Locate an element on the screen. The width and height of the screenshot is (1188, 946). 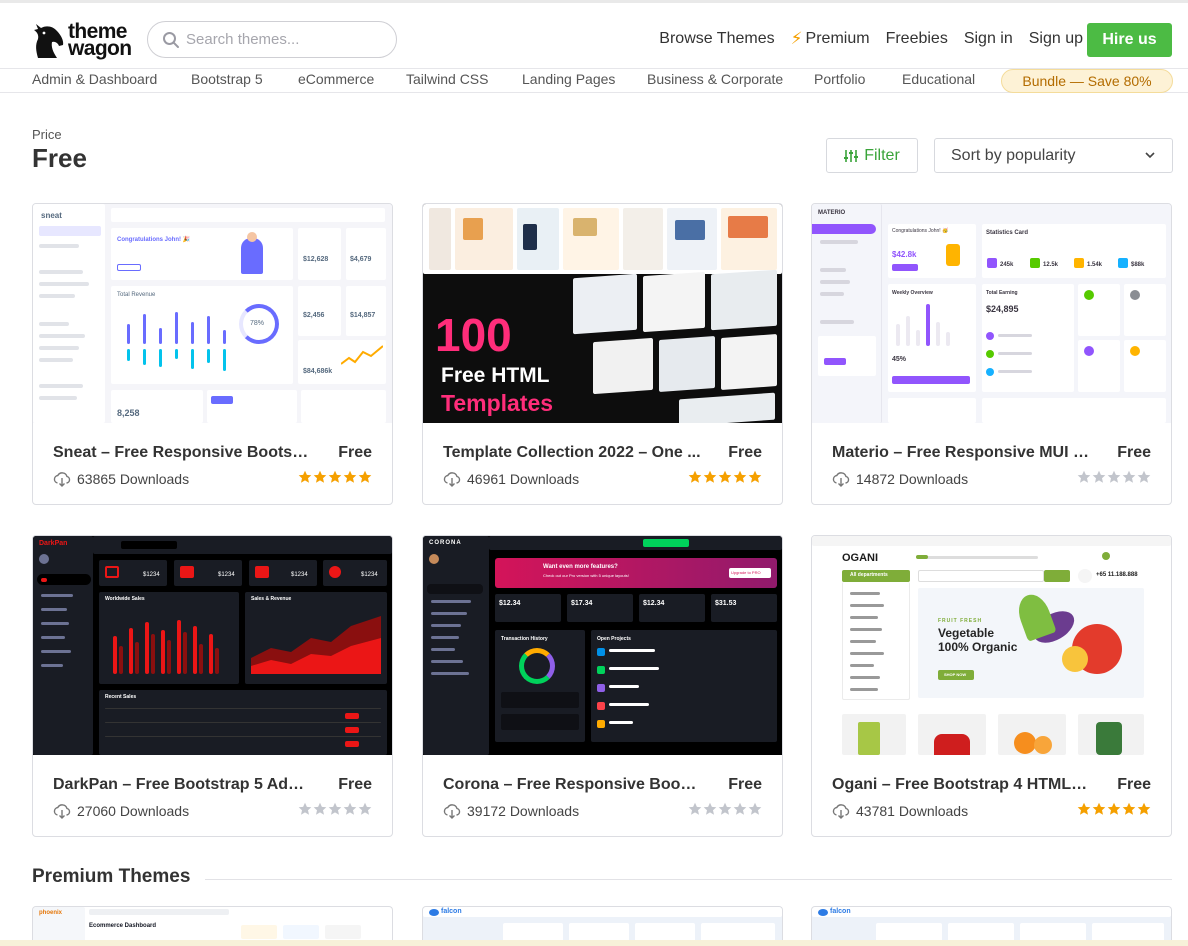
filter-label: Filter is located at coordinates (882, 155).